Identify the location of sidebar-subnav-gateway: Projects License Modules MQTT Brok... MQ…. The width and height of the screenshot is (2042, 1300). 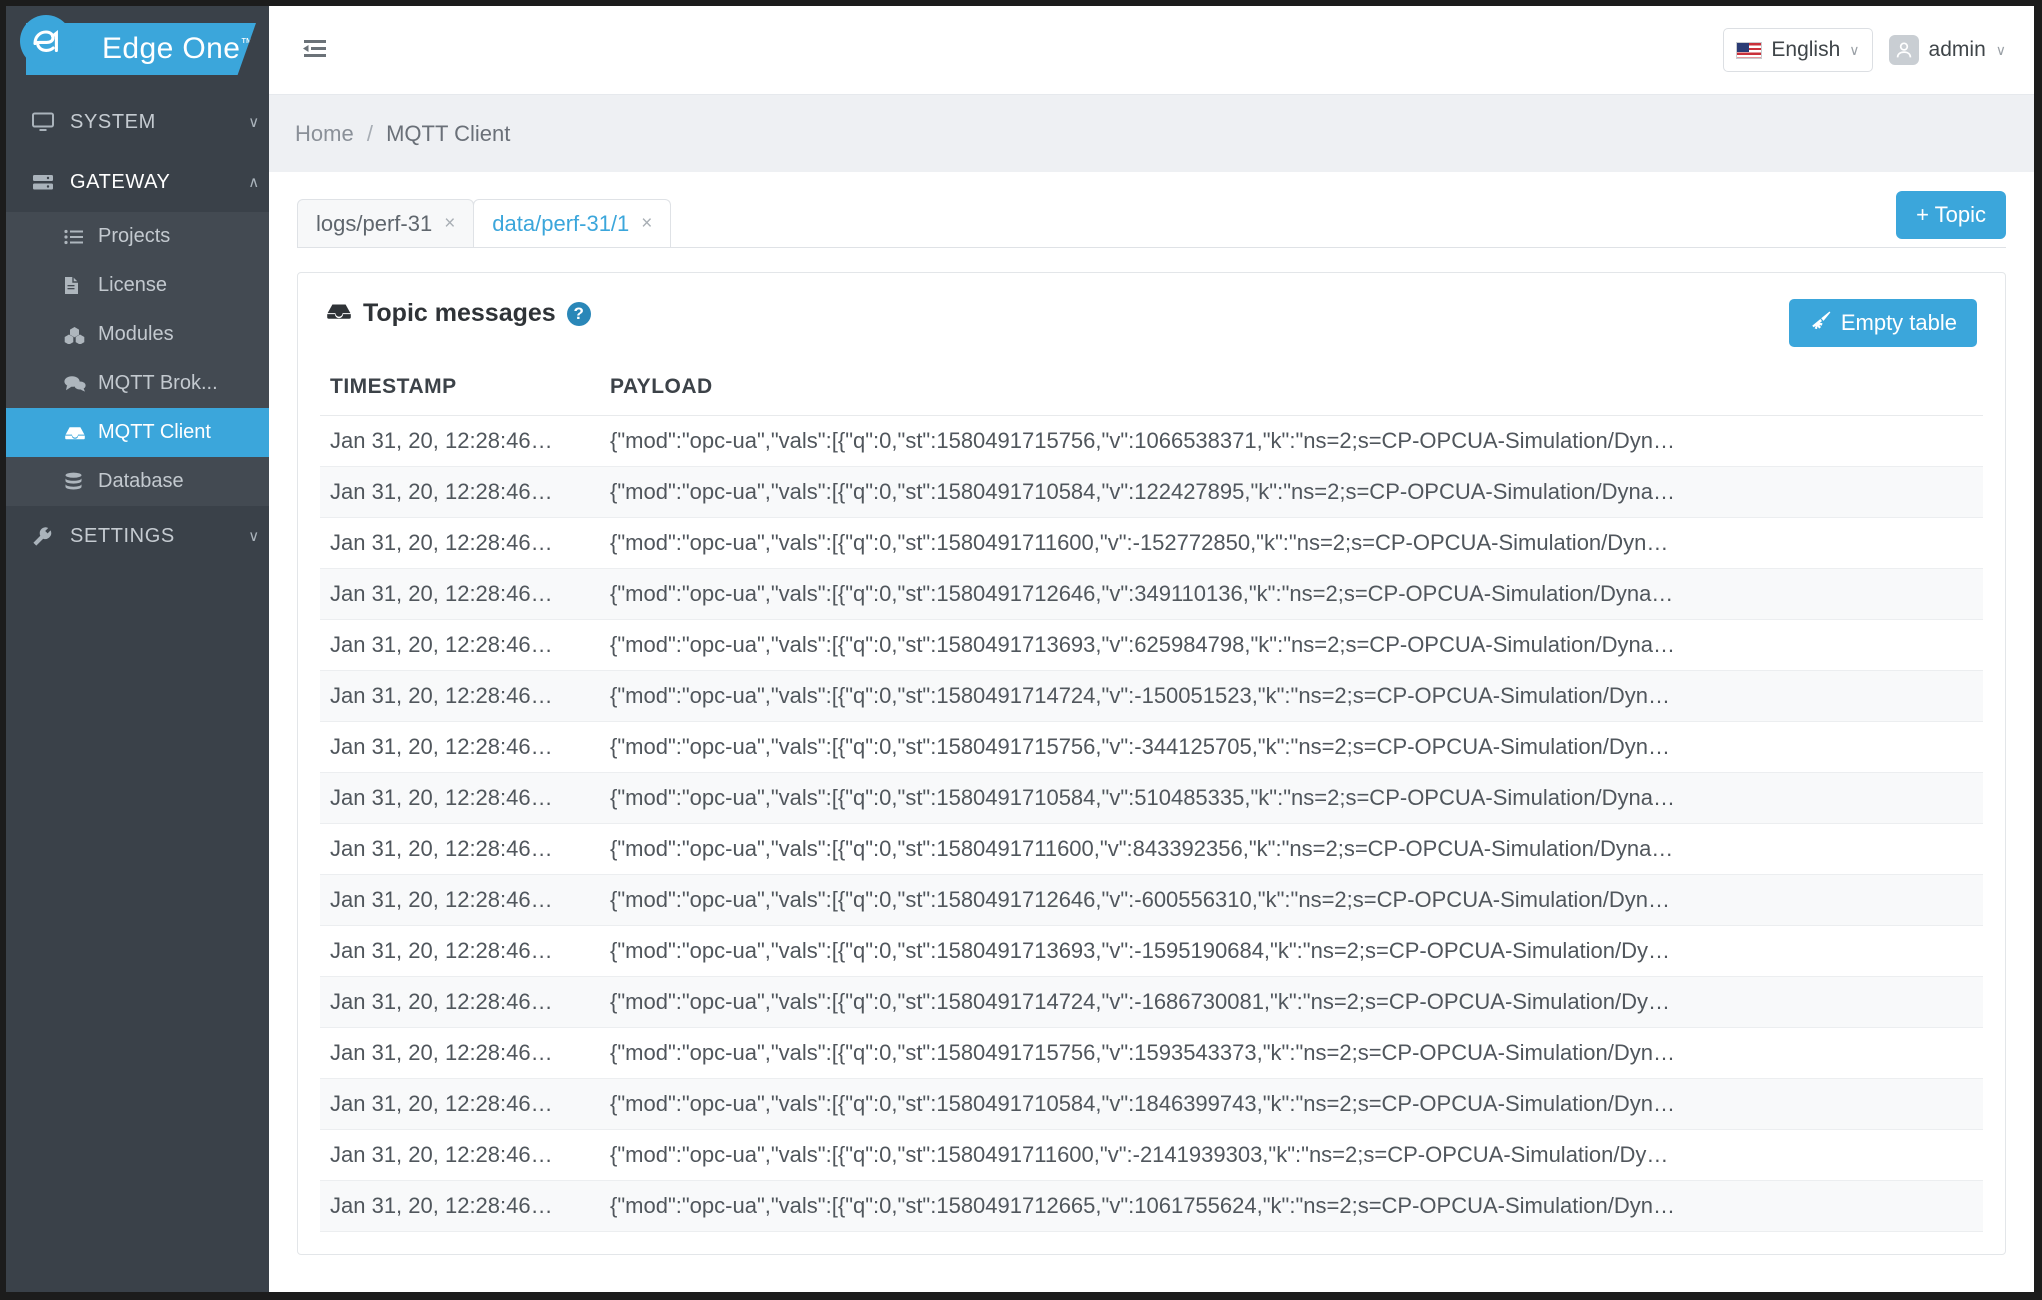
(137, 359).